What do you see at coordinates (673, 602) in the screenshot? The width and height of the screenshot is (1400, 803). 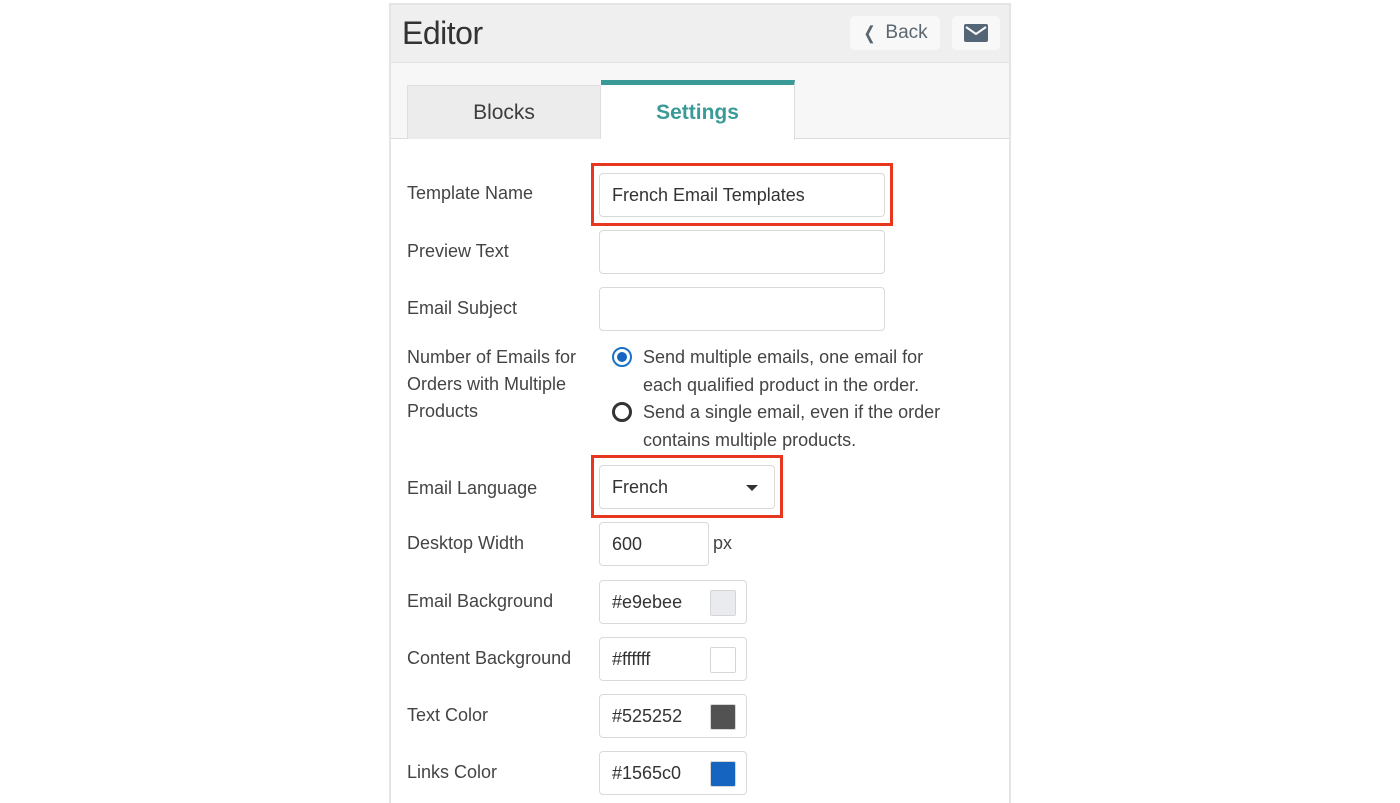 I see `email-background-input: #e9ebee` at bounding box center [673, 602].